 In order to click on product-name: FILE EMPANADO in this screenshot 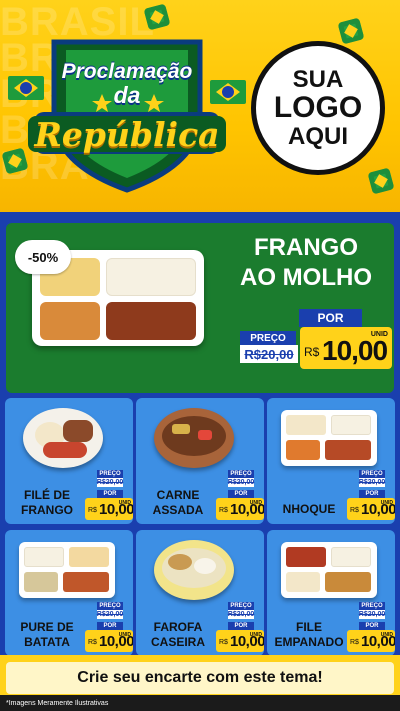, I will do `click(309, 634)`.